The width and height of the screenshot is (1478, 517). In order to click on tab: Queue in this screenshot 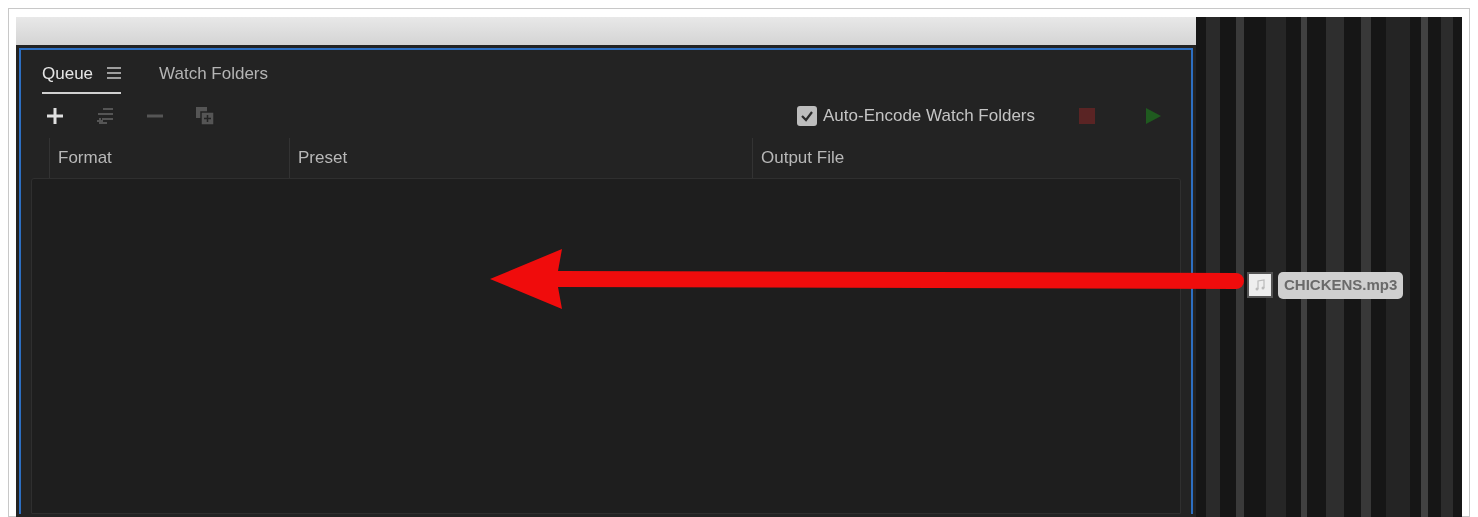, I will do `click(68, 73)`.